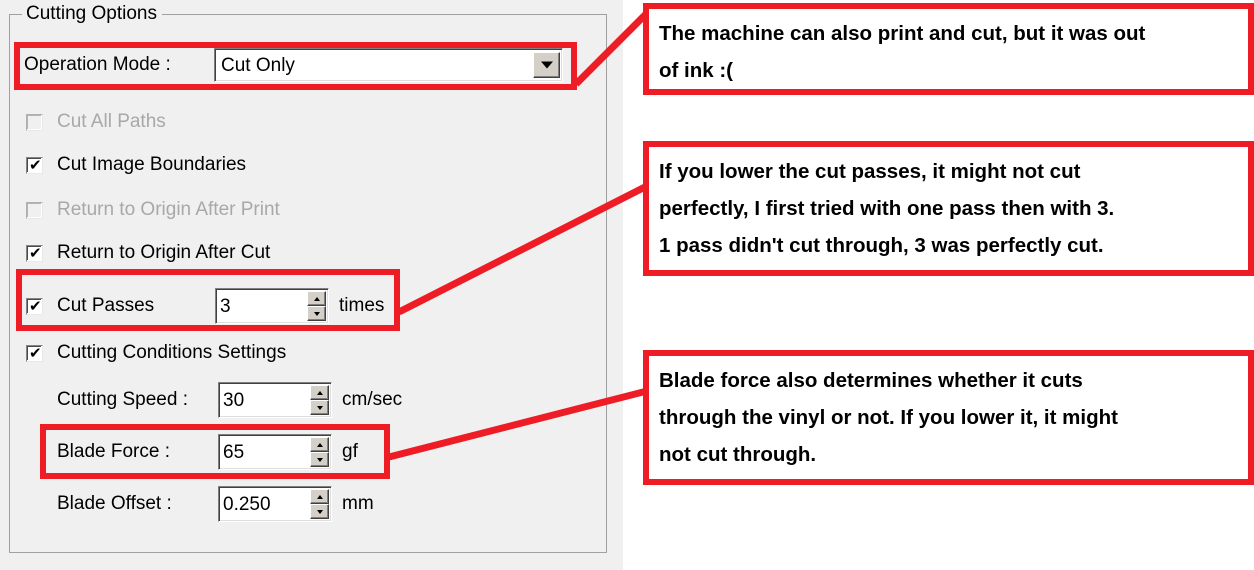 The image size is (1254, 570). I want to click on groupbox-title: Cutting Options, so click(92, 14).